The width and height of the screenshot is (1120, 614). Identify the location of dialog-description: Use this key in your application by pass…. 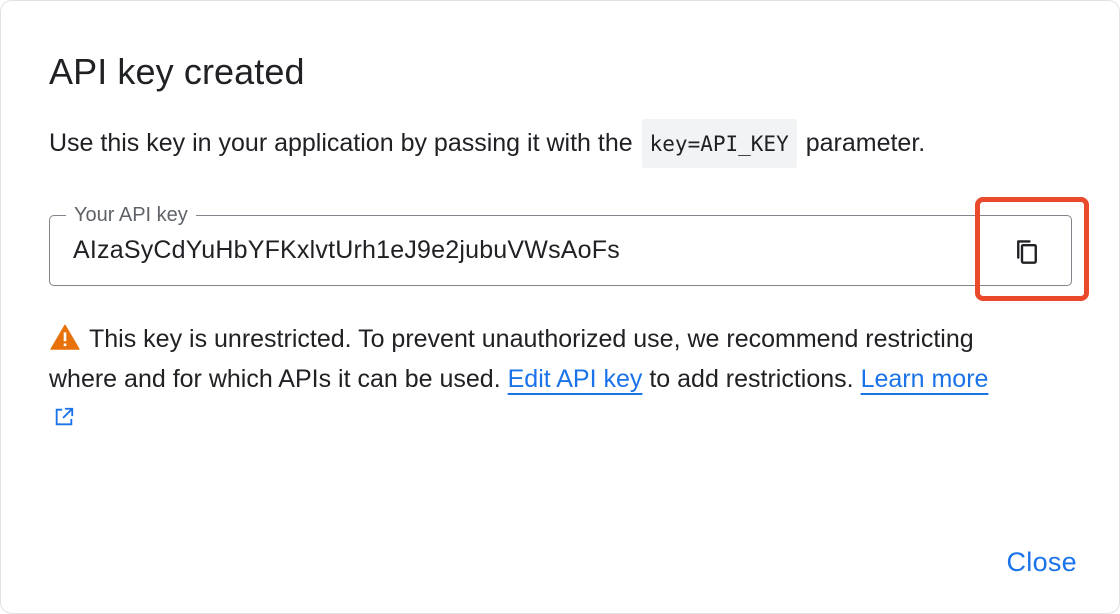
(487, 143).